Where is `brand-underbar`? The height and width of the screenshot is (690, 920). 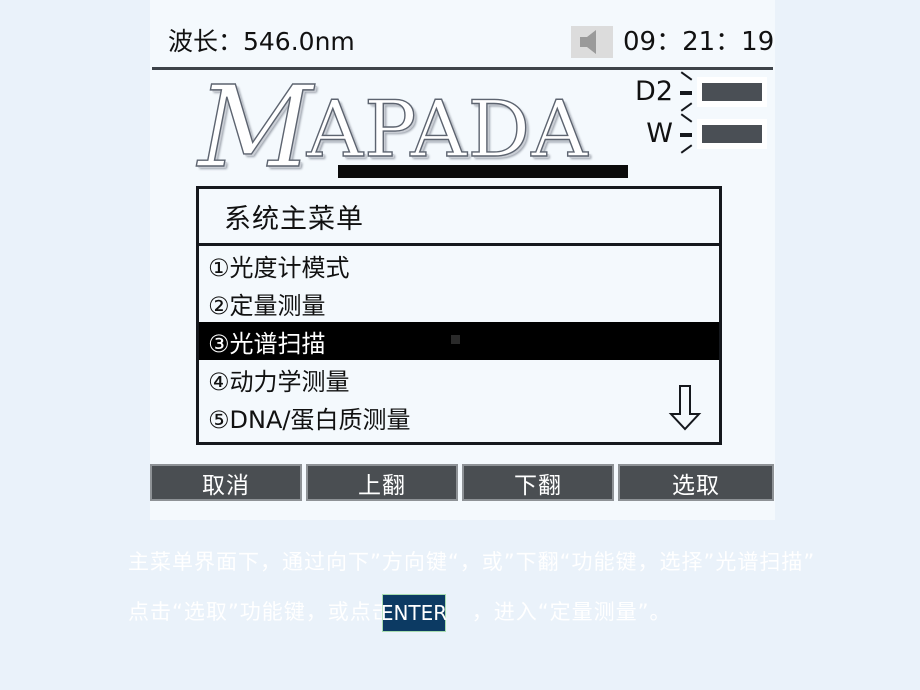 brand-underbar is located at coordinates (483, 171).